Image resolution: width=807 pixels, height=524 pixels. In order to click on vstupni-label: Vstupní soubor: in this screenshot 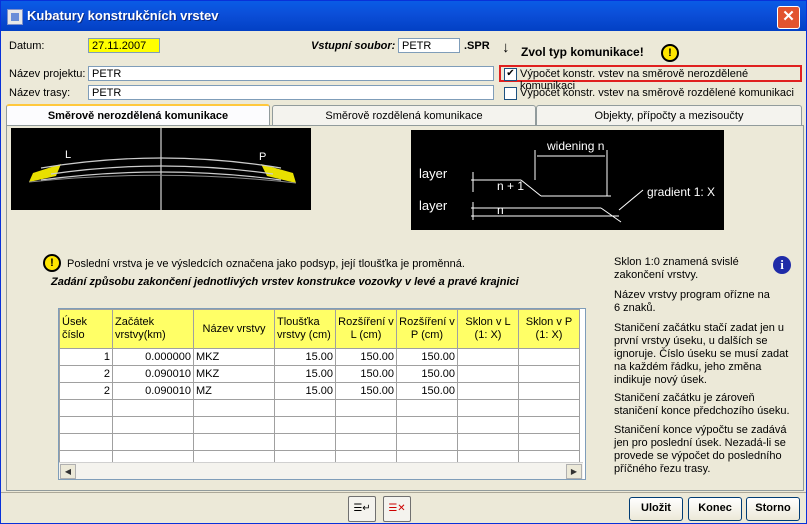, I will do `click(353, 46)`.